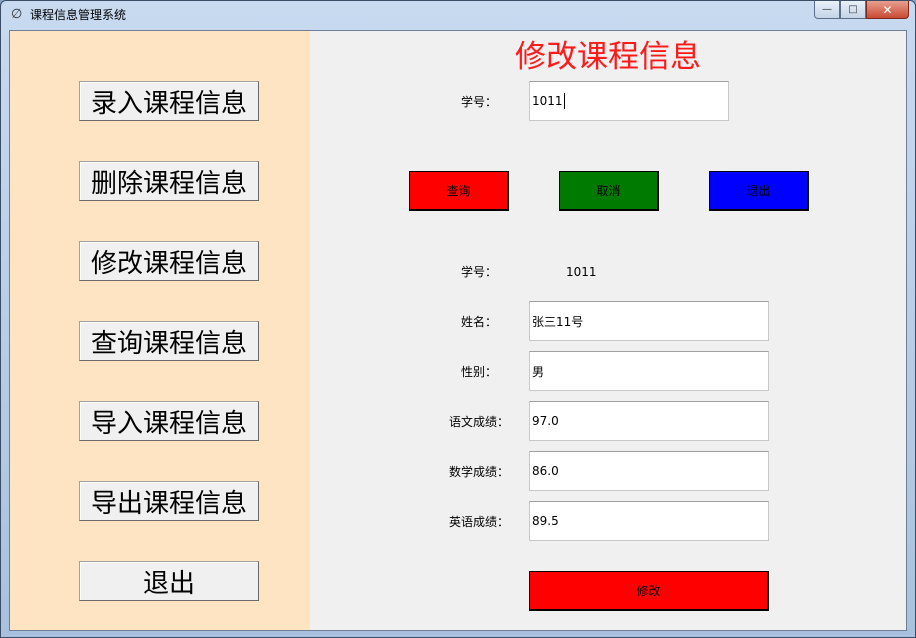 Image resolution: width=916 pixels, height=638 pixels. What do you see at coordinates (169, 181) in the screenshot?
I see `delete-course-button: 删除课程信息` at bounding box center [169, 181].